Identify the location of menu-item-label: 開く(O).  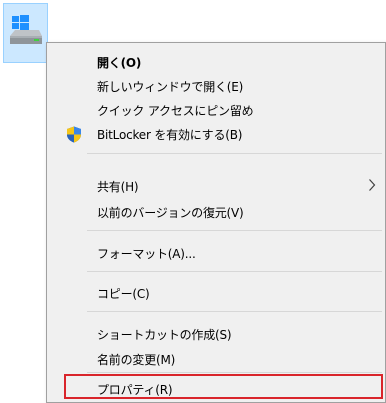
(119, 63).